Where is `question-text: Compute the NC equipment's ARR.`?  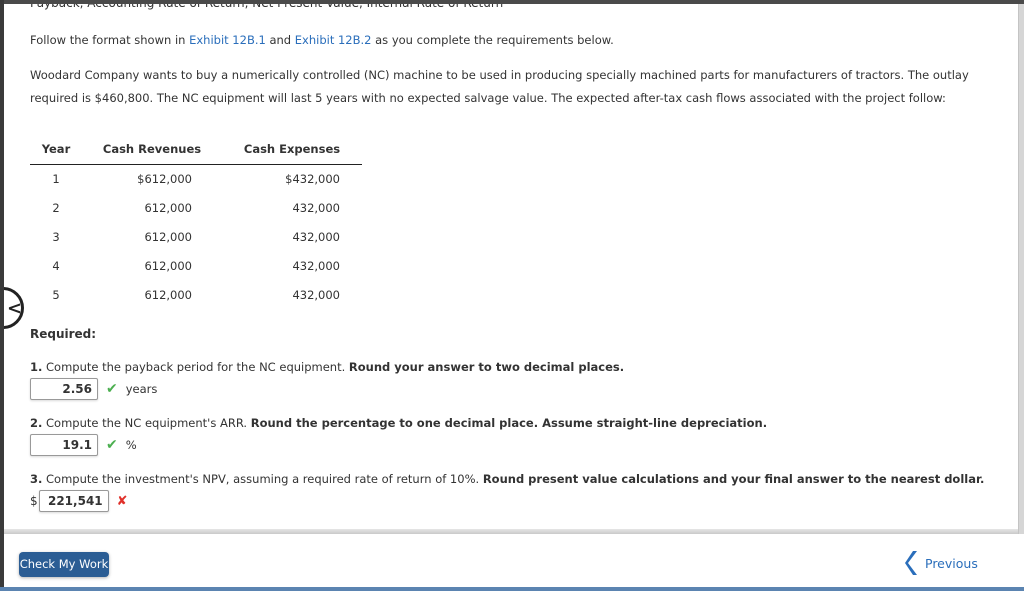 question-text: Compute the NC equipment's ARR. is located at coordinates (146, 423).